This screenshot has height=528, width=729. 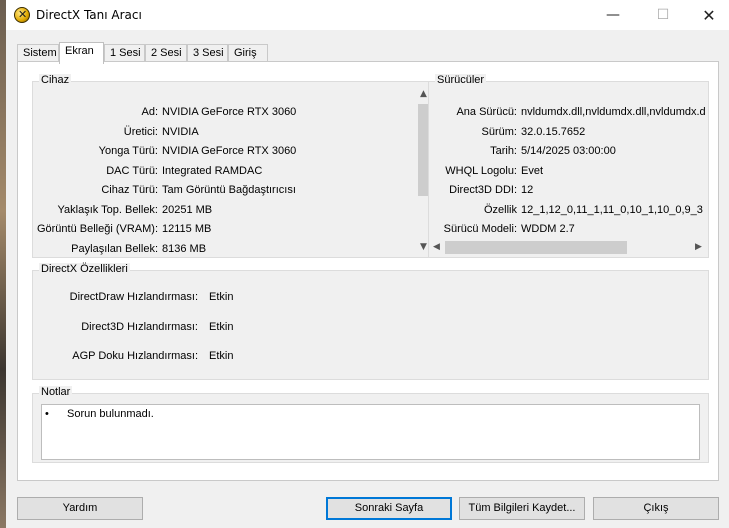 What do you see at coordinates (486, 112) in the screenshot?
I see `driver-label: Ana Sürücü:` at bounding box center [486, 112].